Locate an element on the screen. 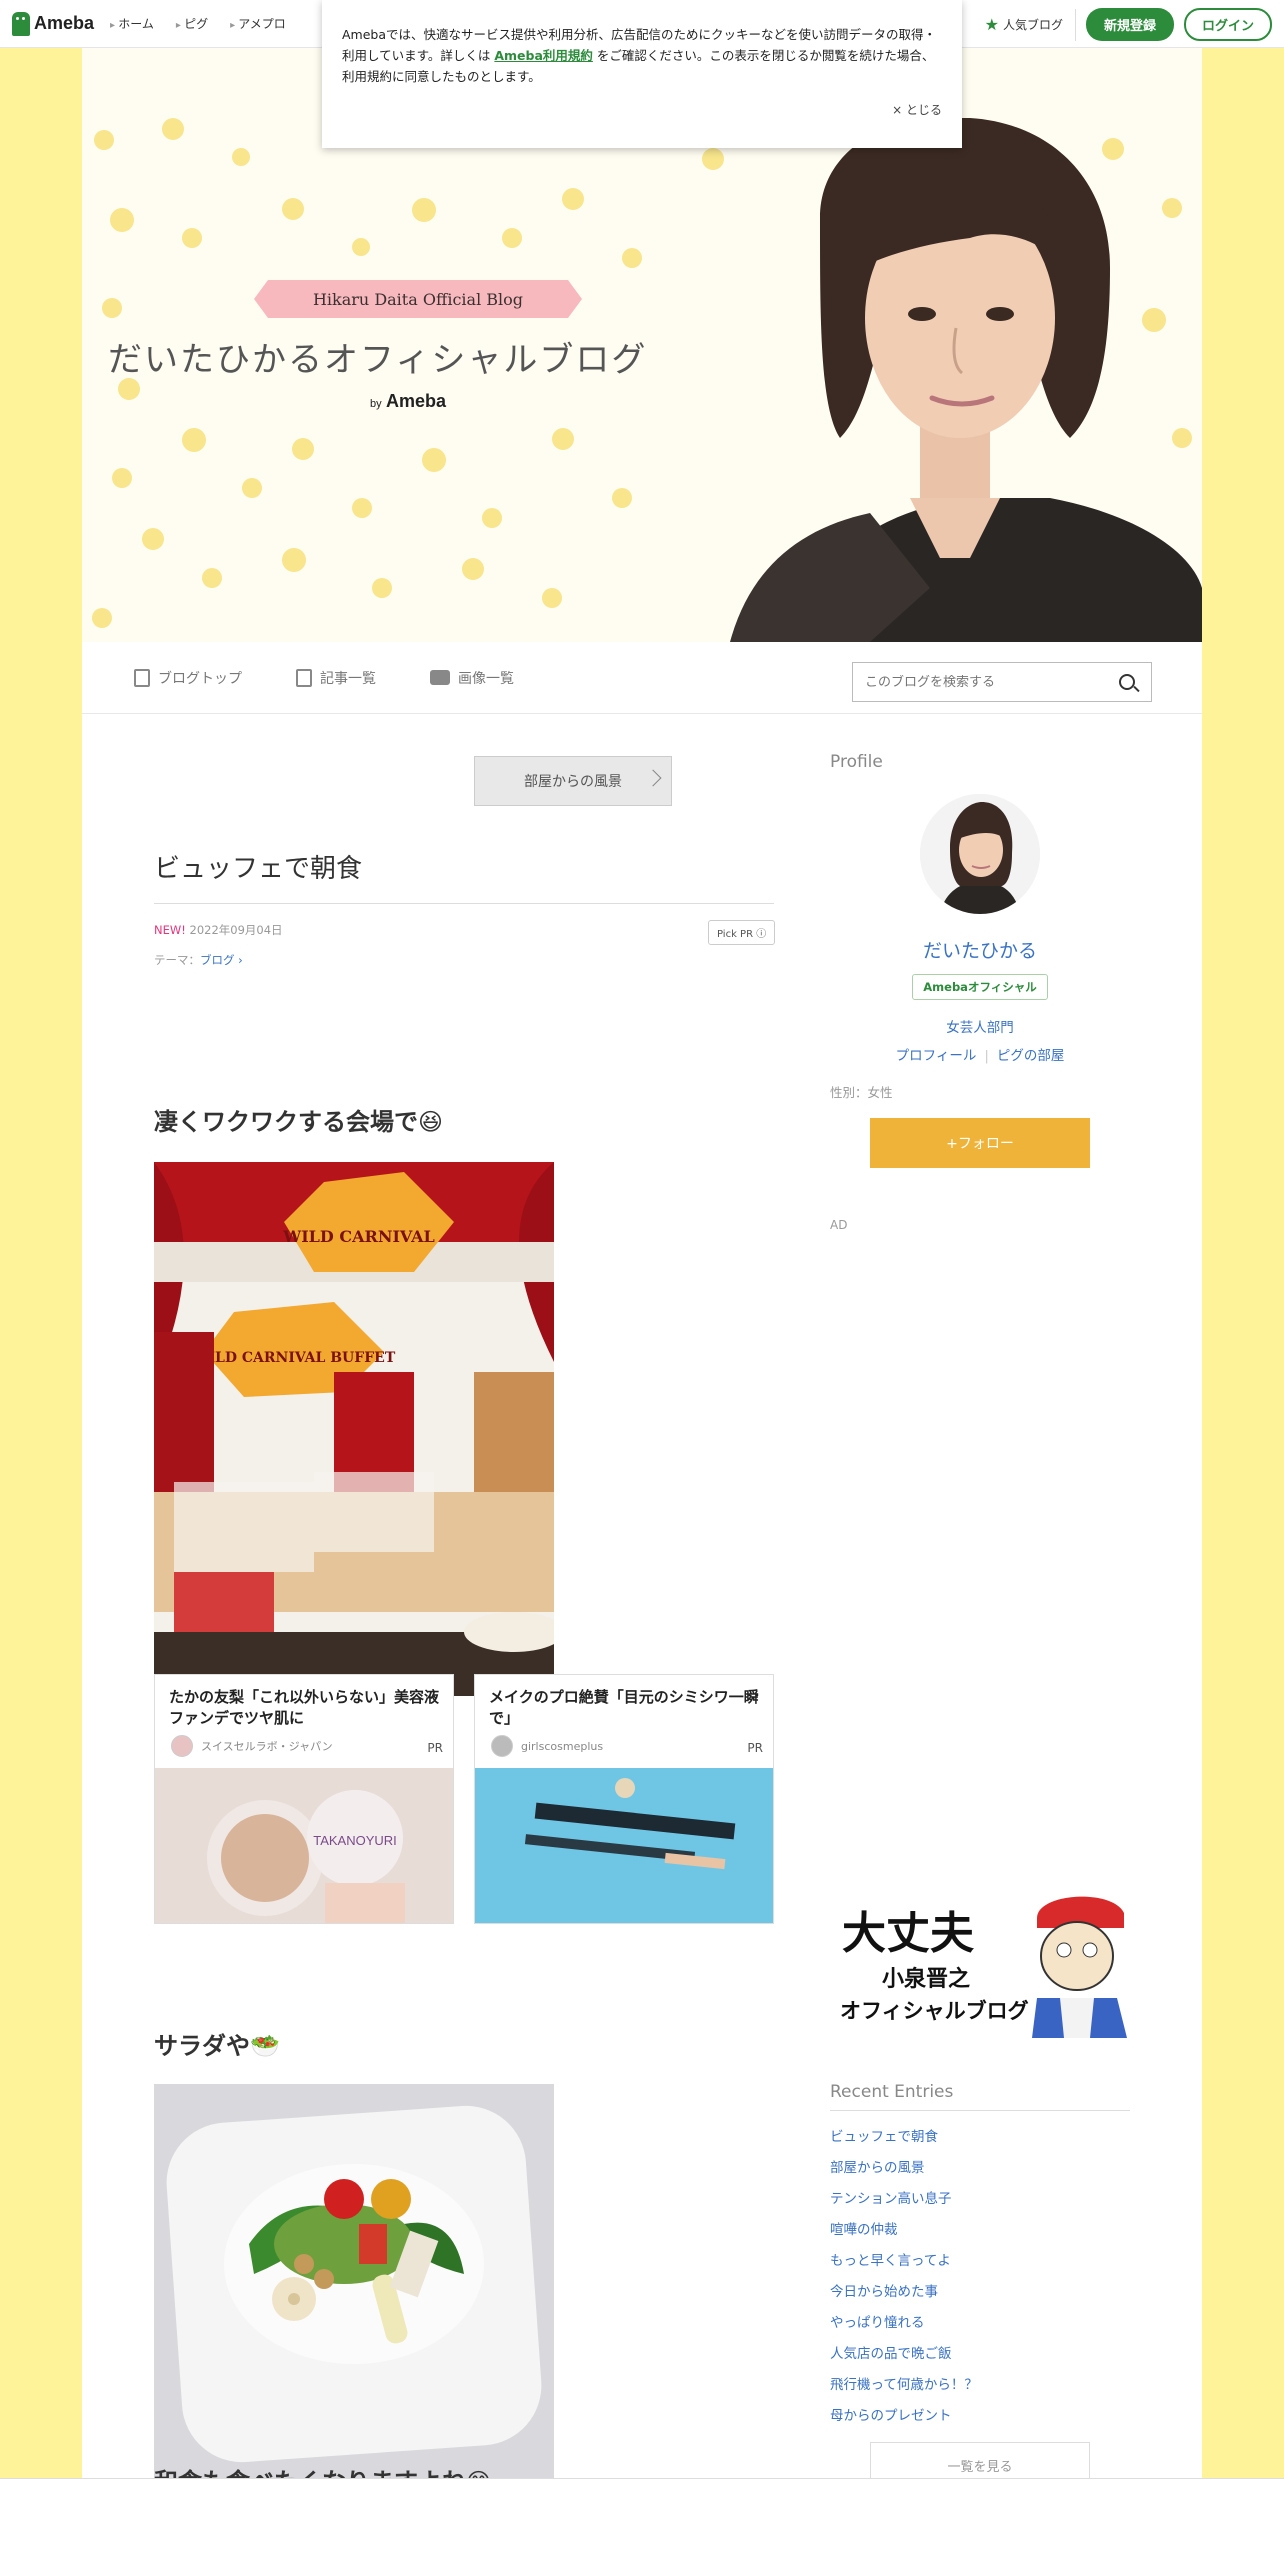 The width and height of the screenshot is (1284, 2568). recent-entry-link: 母からのプレゼント is located at coordinates (980, 2416).